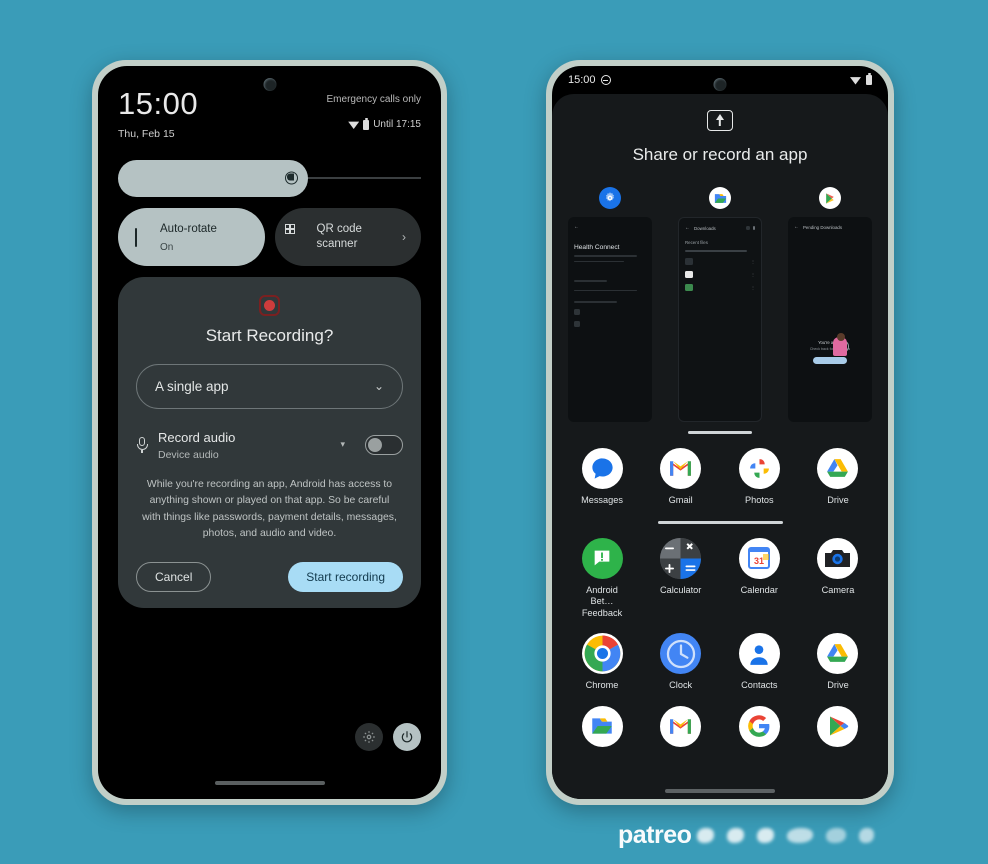  Describe the element at coordinates (610, 198) in the screenshot. I see `settings-icon` at that location.